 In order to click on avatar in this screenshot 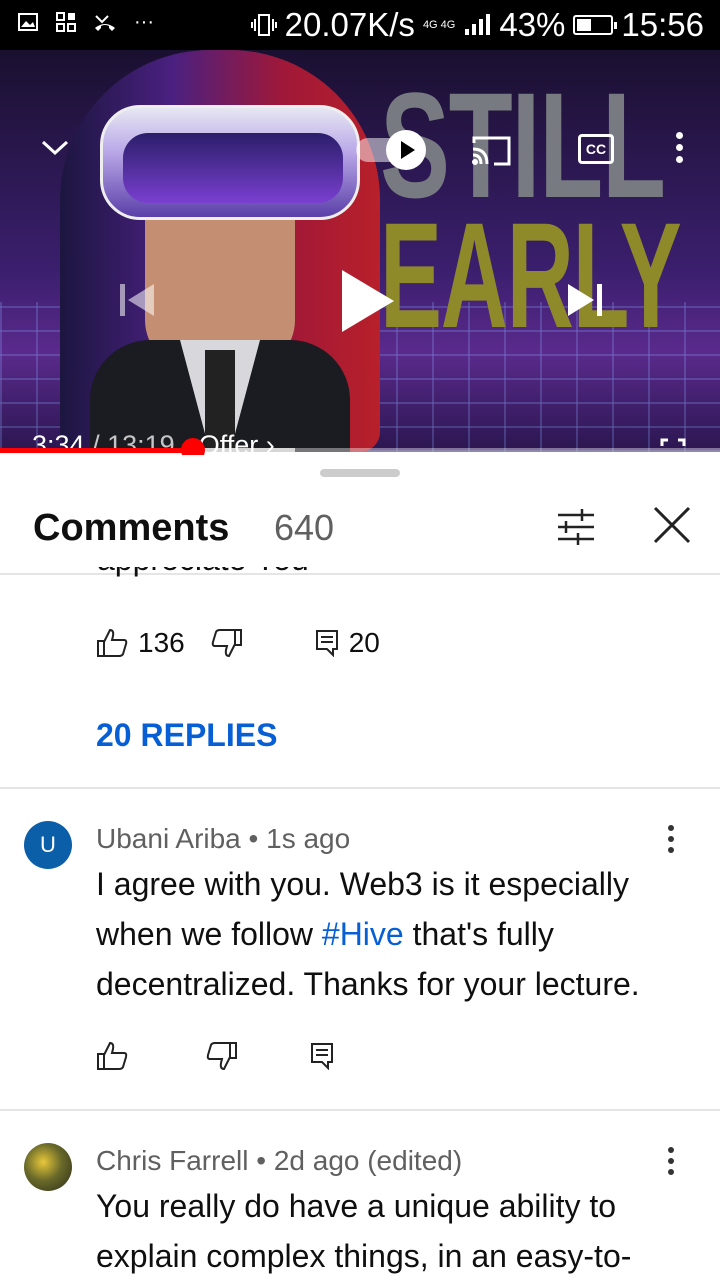, I will do `click(48, 1167)`.